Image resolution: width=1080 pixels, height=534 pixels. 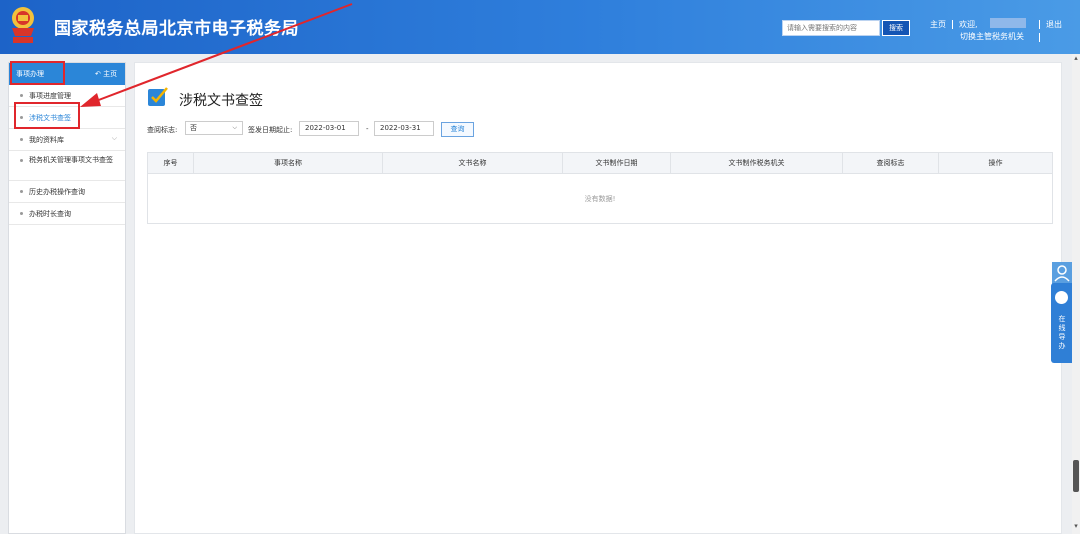 I want to click on sidebar-header: 事项办理 ↶ 主页, so click(x=67, y=74).